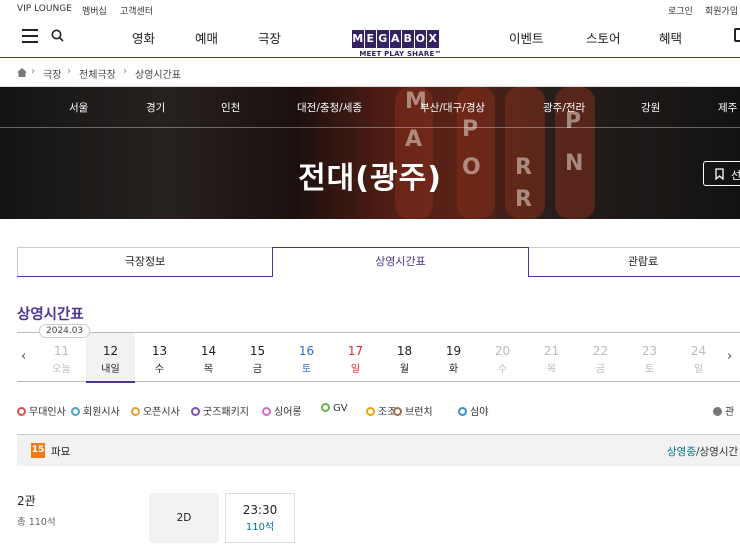 The image size is (740, 550). What do you see at coordinates (159, 351) in the screenshot?
I see `date-number: 13` at bounding box center [159, 351].